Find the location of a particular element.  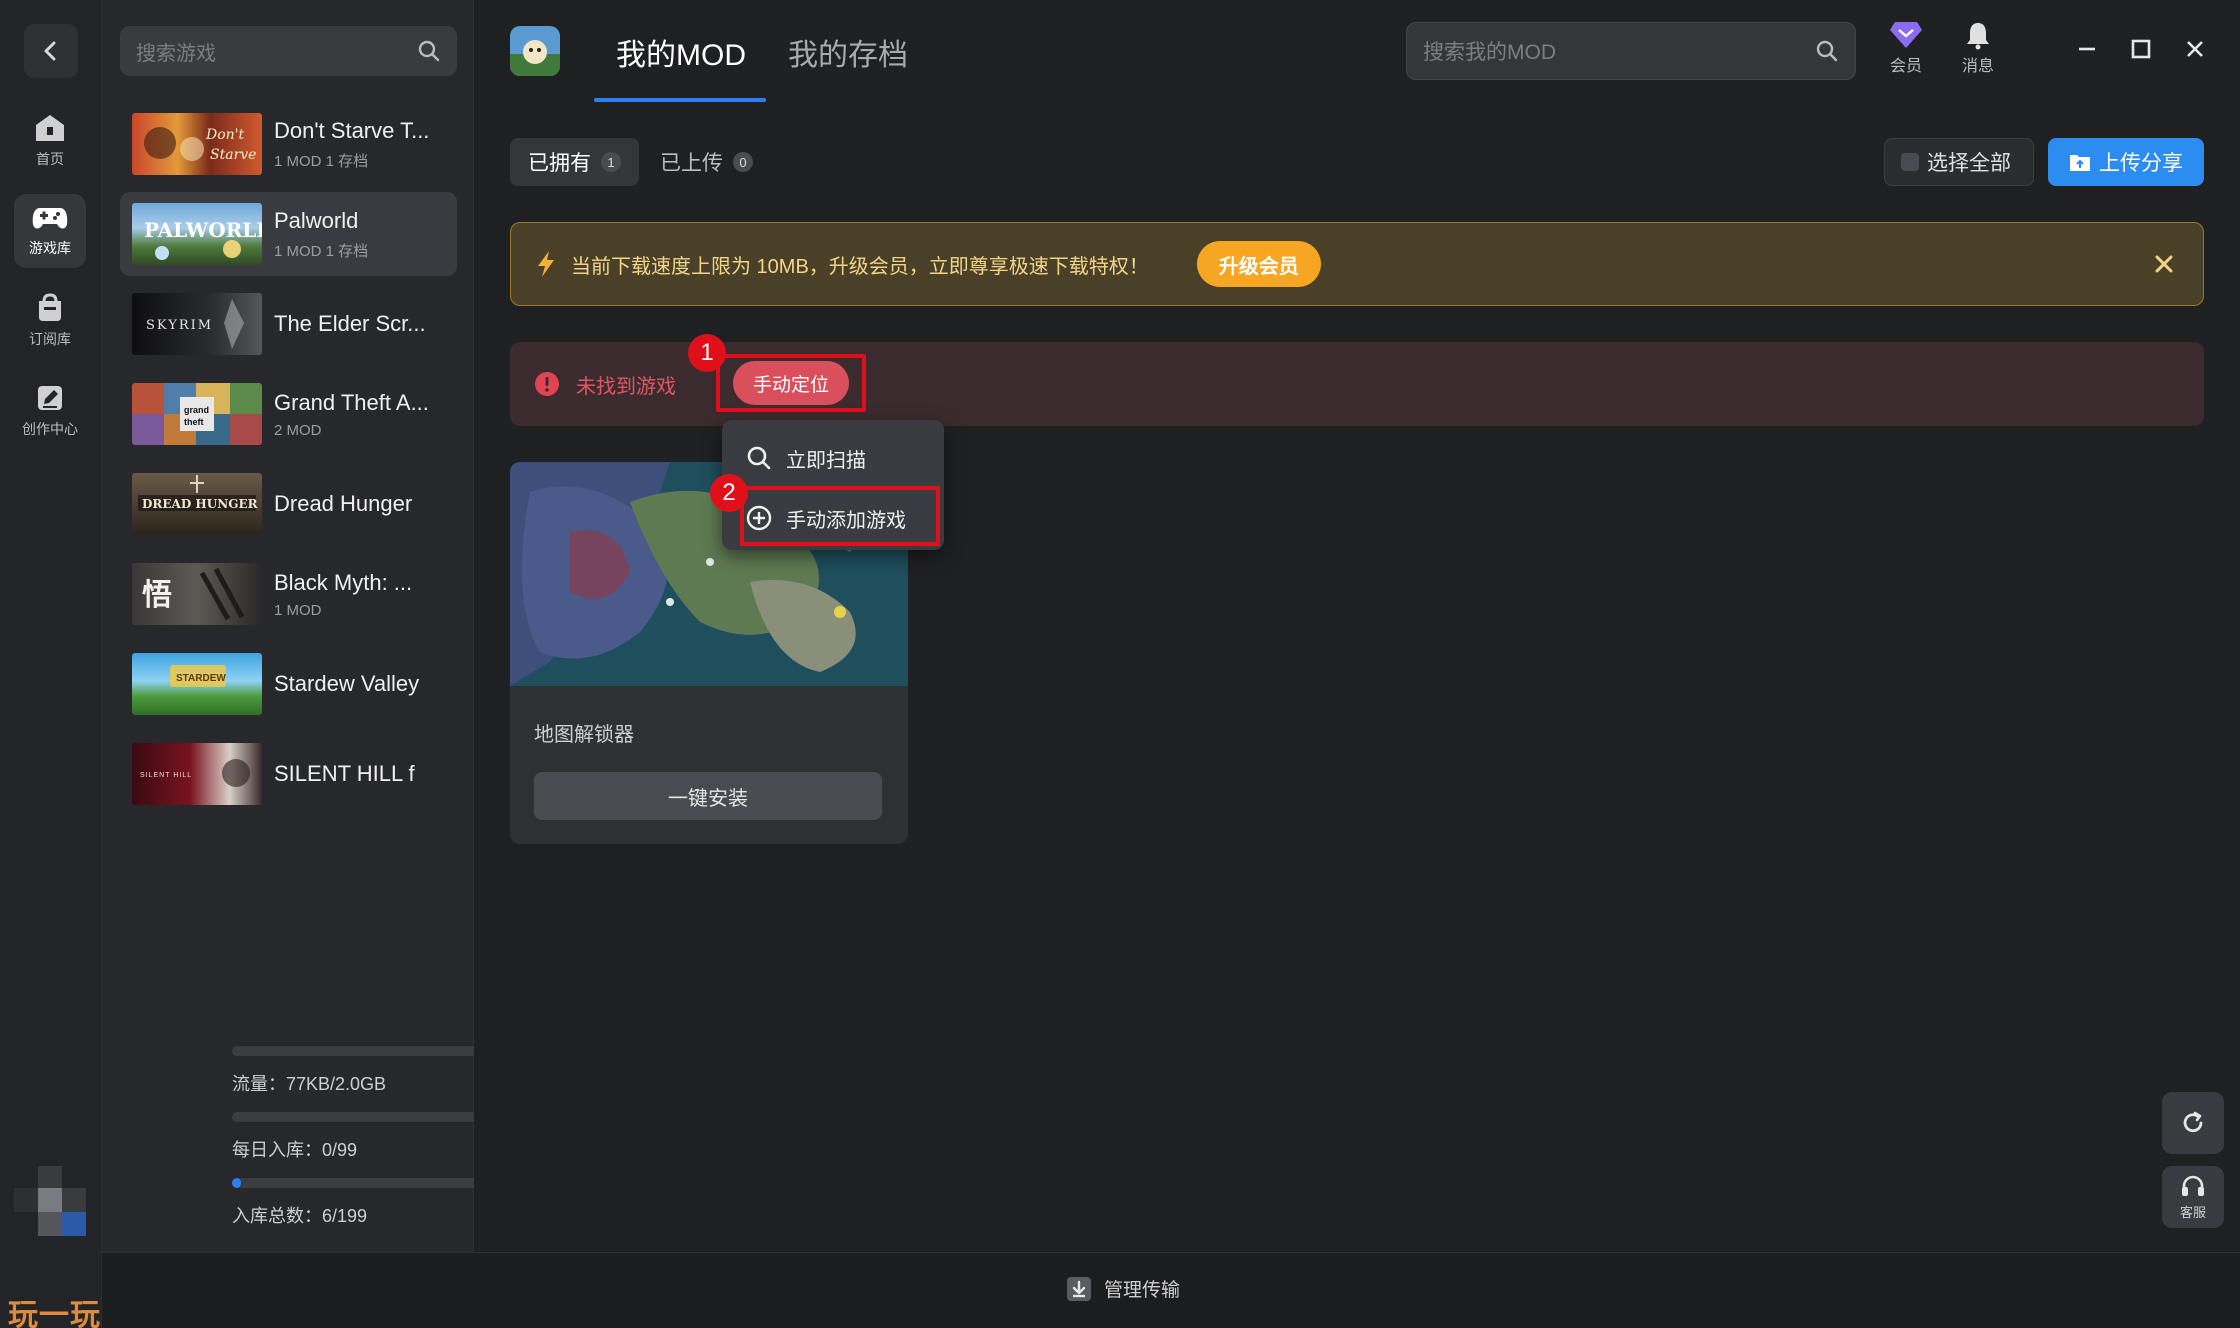

messages-button: 消息 is located at coordinates (1978, 48).